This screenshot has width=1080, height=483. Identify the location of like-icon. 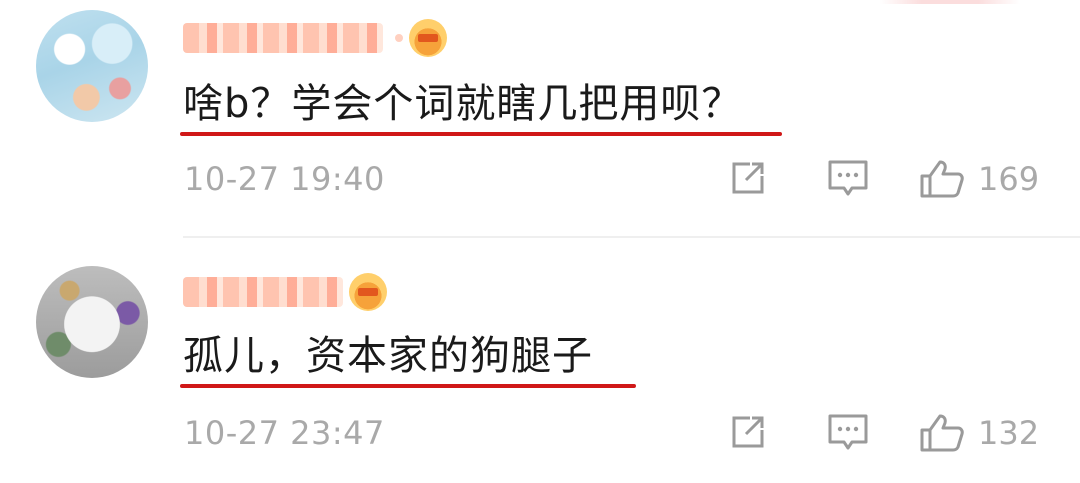
(942, 433).